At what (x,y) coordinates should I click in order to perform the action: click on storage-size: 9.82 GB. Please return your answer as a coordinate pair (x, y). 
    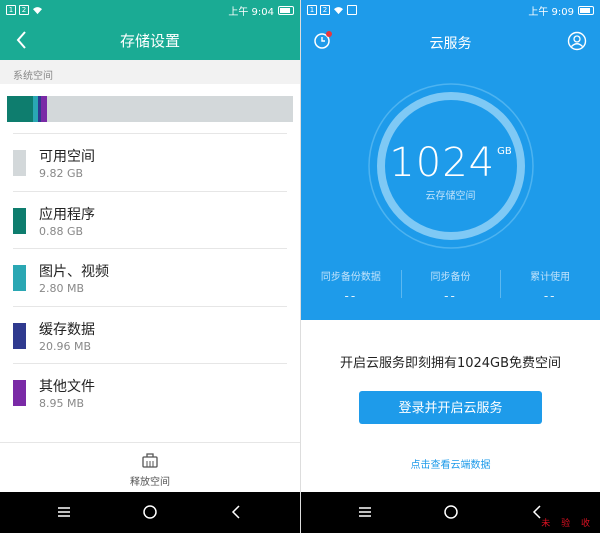
    Looking at the image, I should click on (61, 173).